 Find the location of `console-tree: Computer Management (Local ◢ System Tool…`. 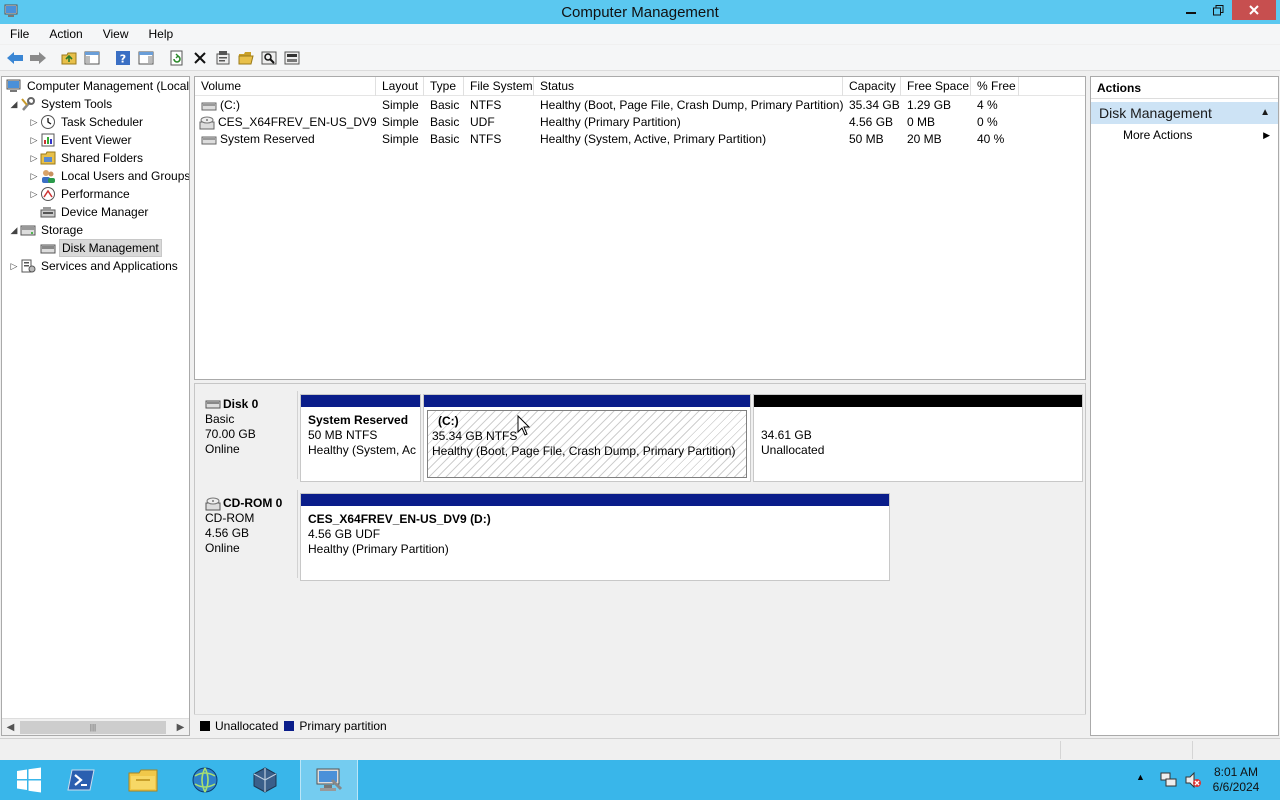

console-tree: Computer Management (Local ◢ System Tool… is located at coordinates (95, 406).